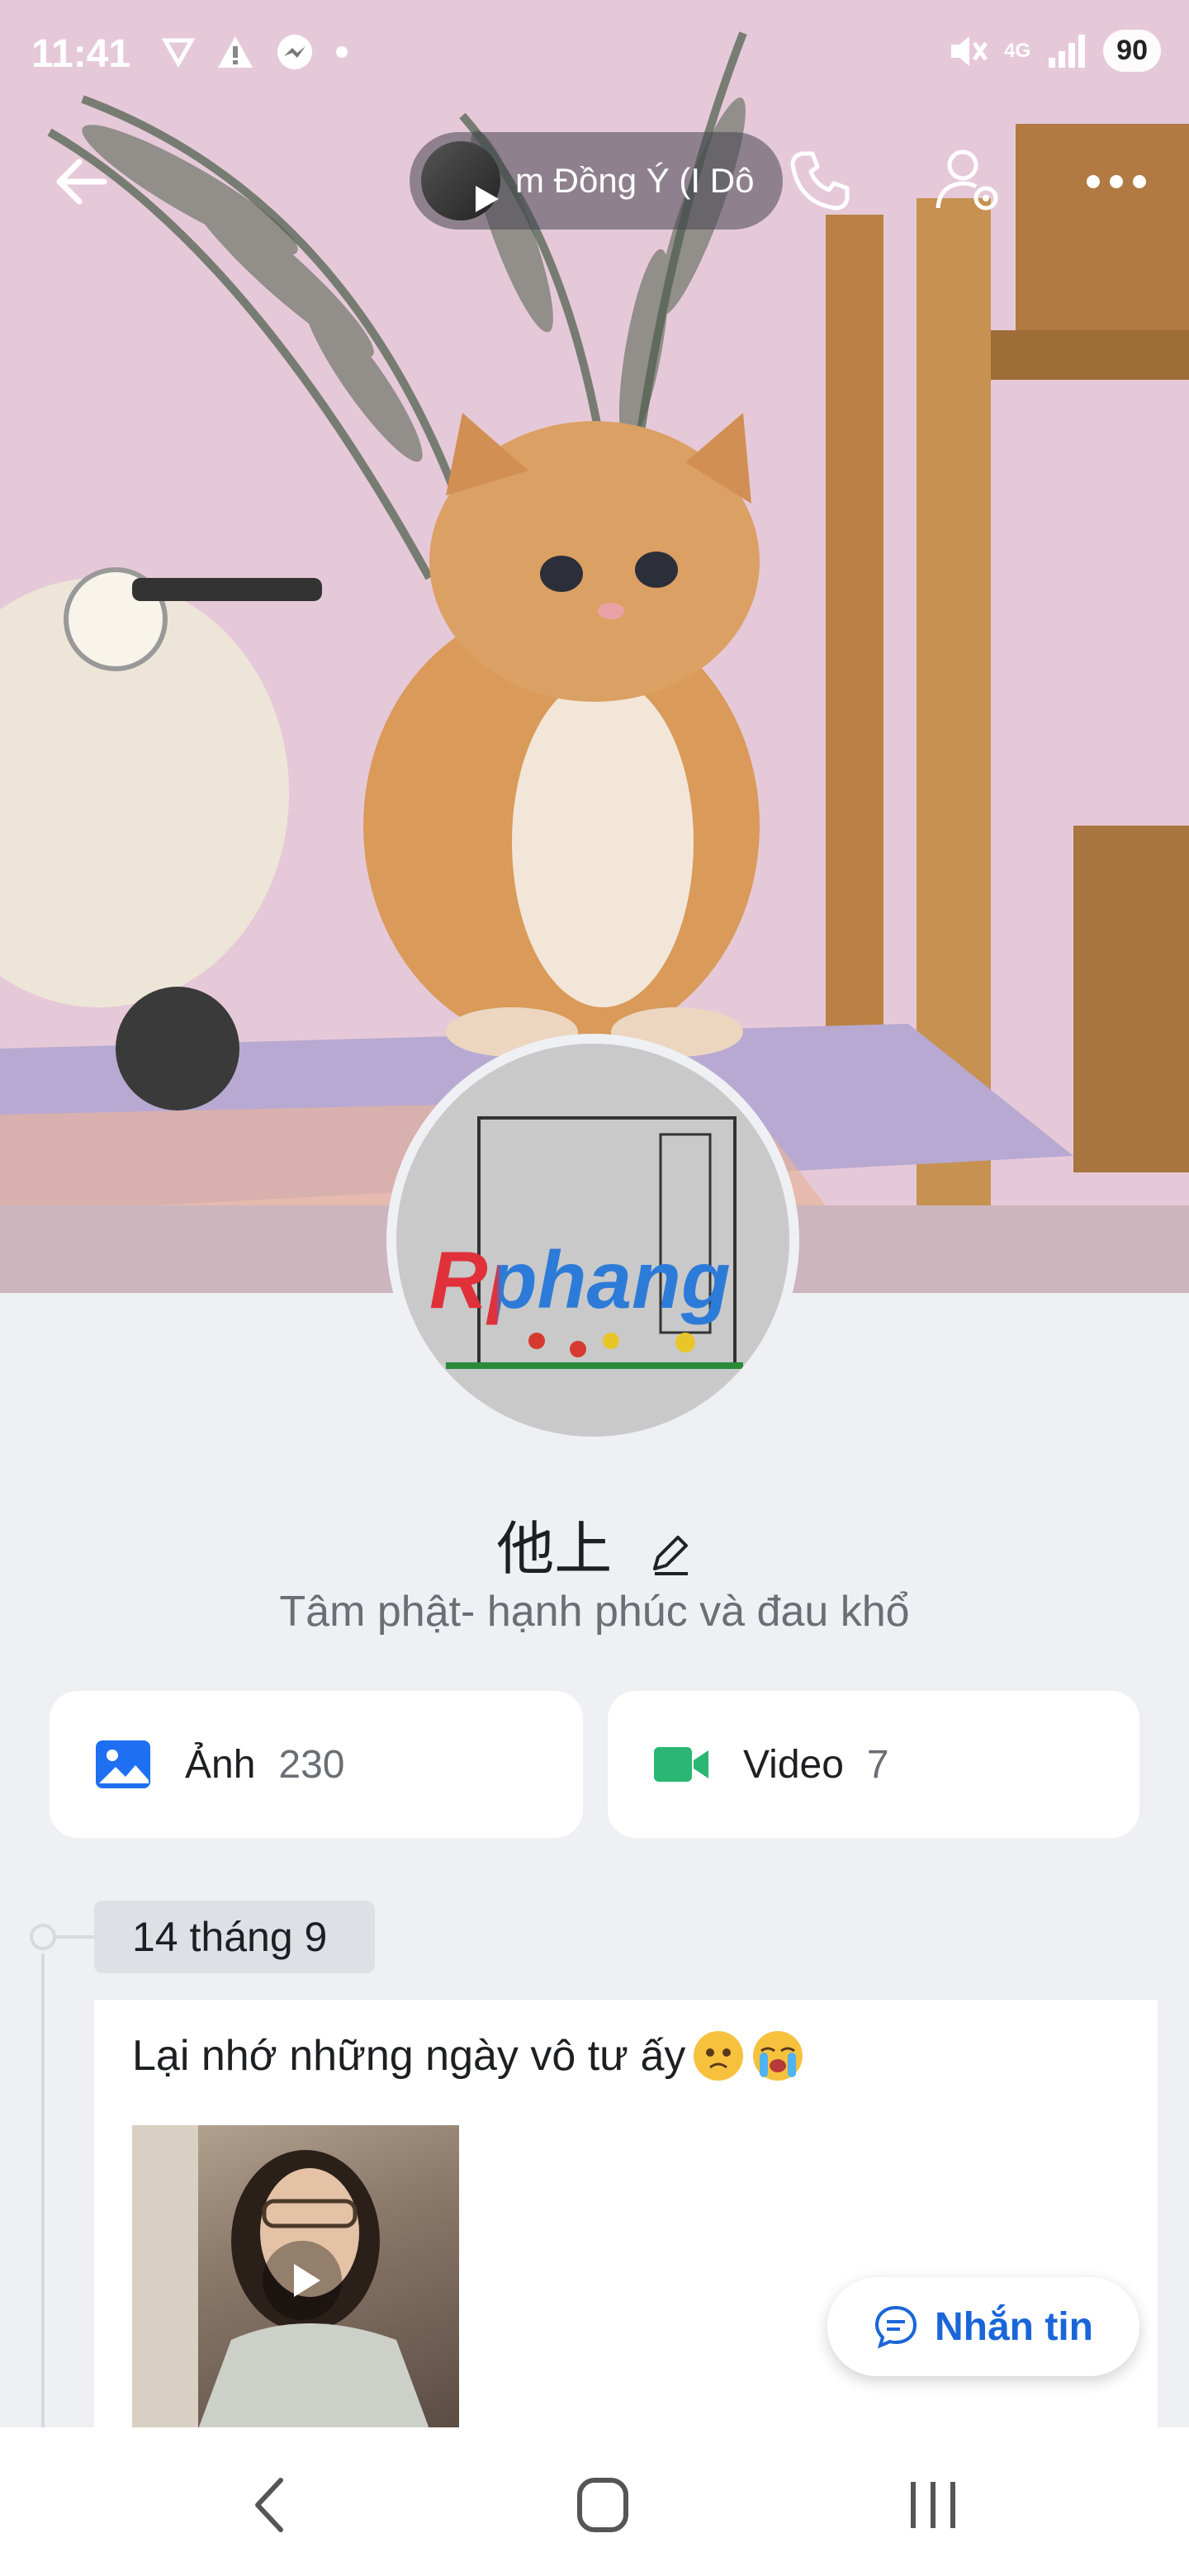  I want to click on user-settings-icon, so click(968, 180).